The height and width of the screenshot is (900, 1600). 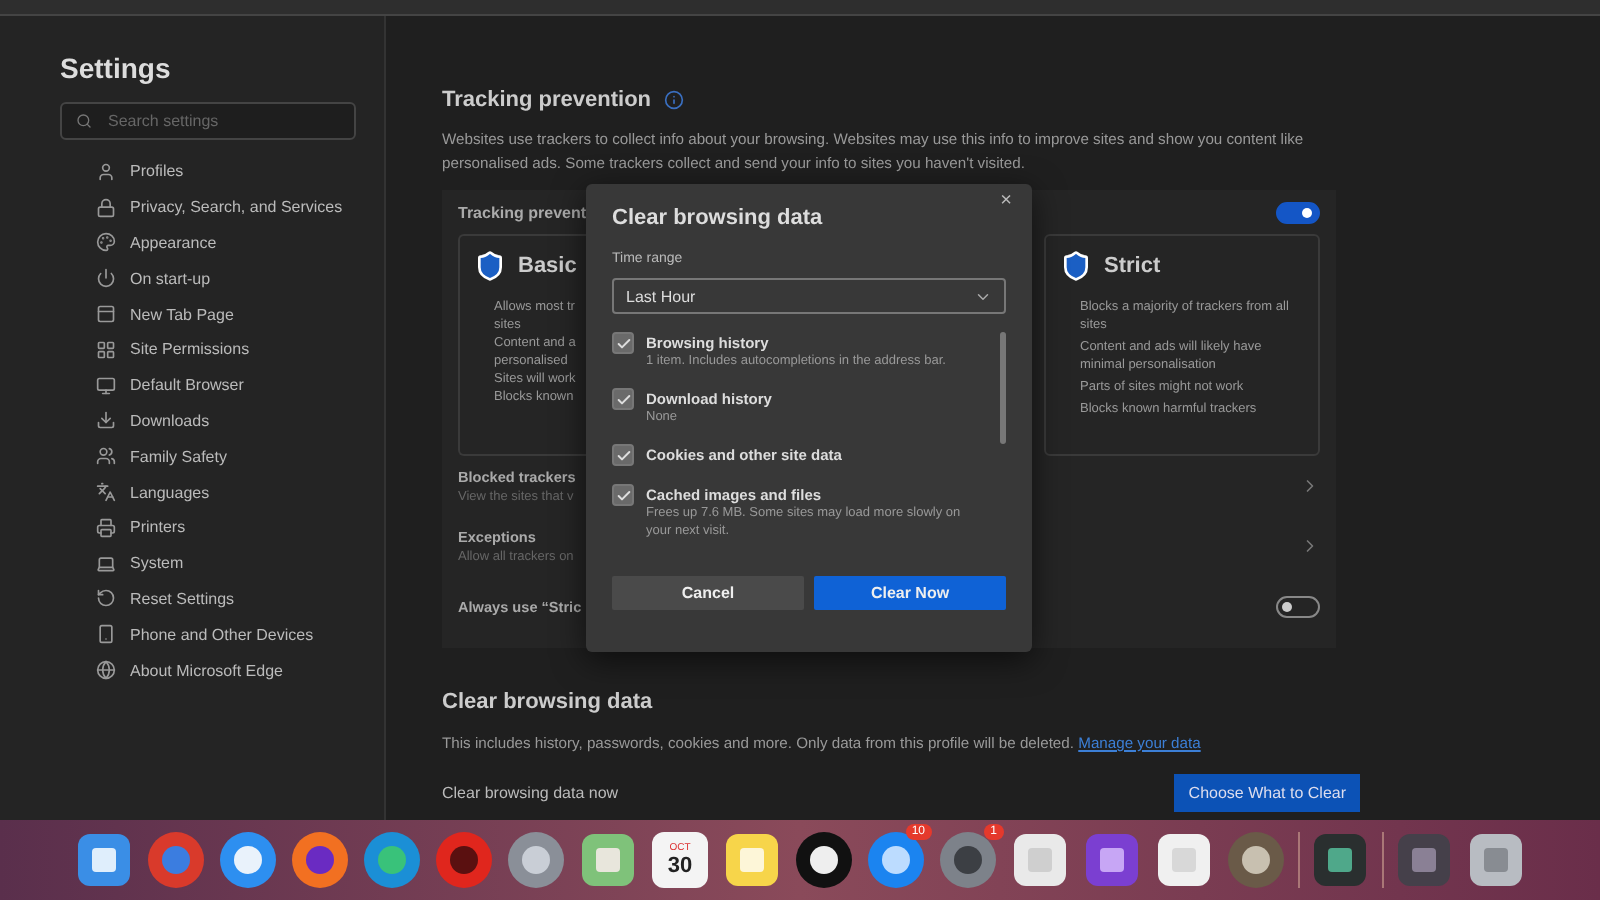 What do you see at coordinates (530, 793) in the screenshot?
I see `action-label: Clear browsing data now` at bounding box center [530, 793].